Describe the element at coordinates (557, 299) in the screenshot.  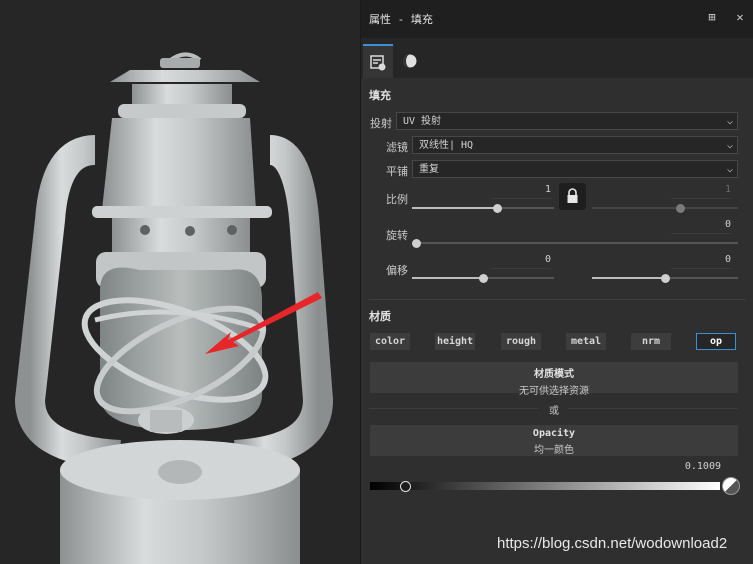
I see `divider` at that location.